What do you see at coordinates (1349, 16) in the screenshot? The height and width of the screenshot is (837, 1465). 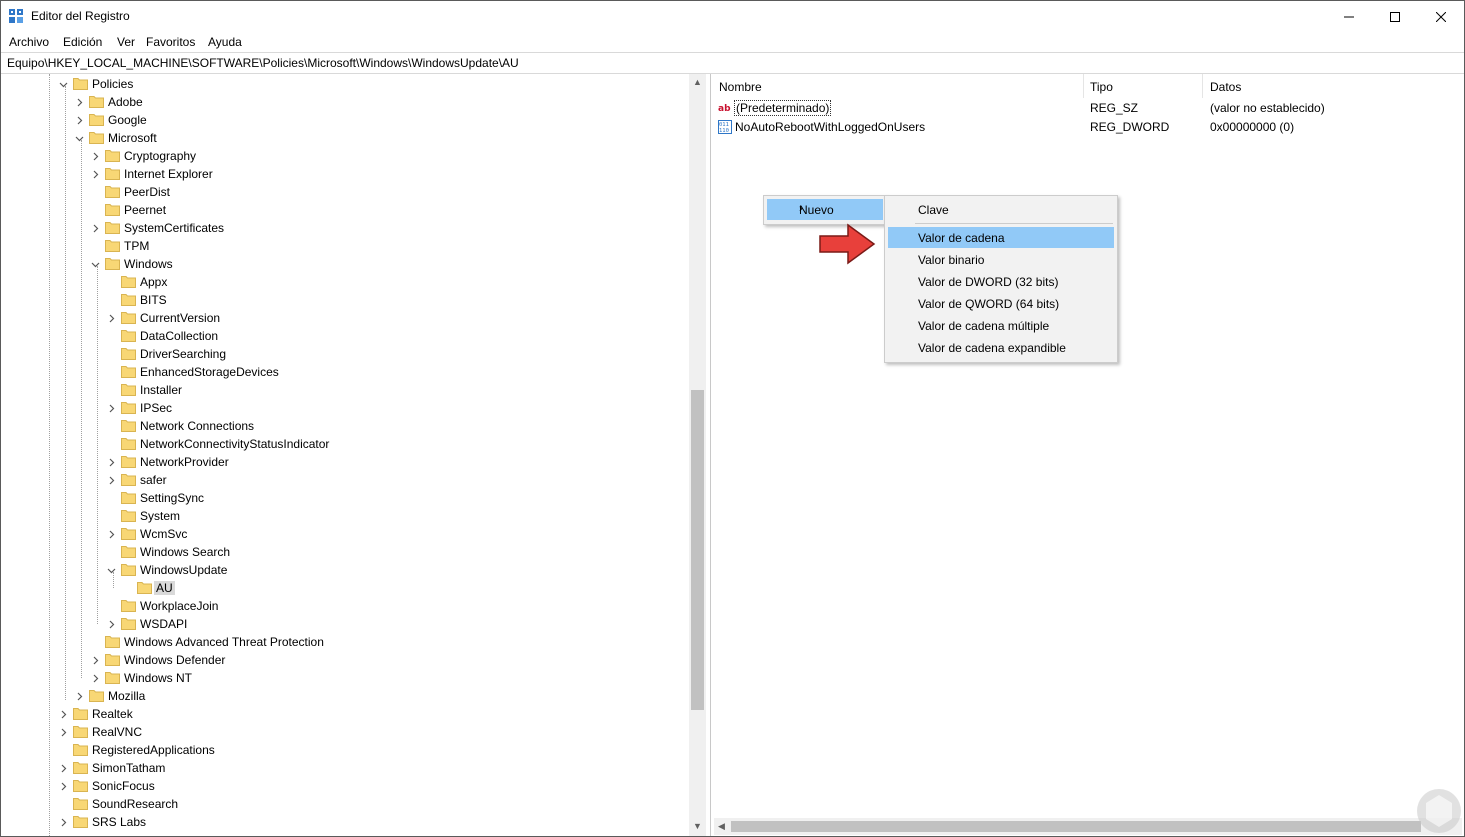 I see `minimize-button` at bounding box center [1349, 16].